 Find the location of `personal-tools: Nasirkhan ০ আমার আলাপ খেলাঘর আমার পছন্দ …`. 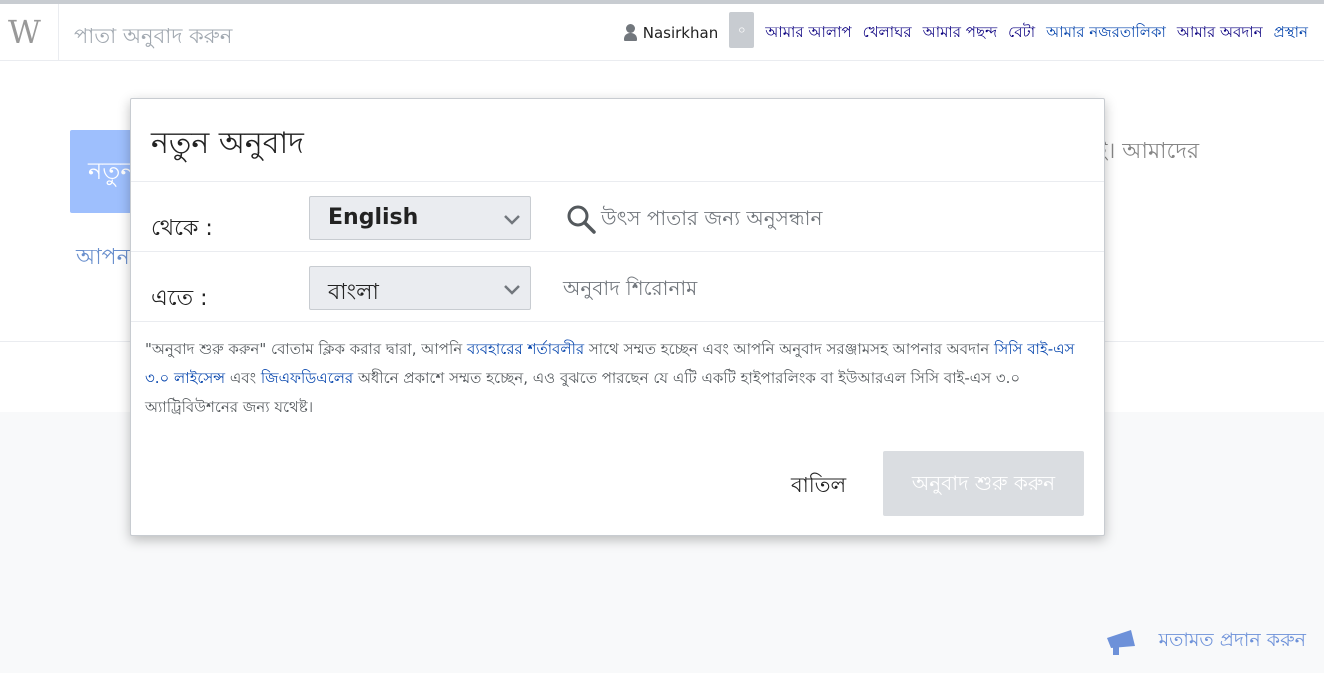

personal-tools: Nasirkhan ০ আমার আলাপ খেলাঘর আমার পছন্দ … is located at coordinates (965, 30).